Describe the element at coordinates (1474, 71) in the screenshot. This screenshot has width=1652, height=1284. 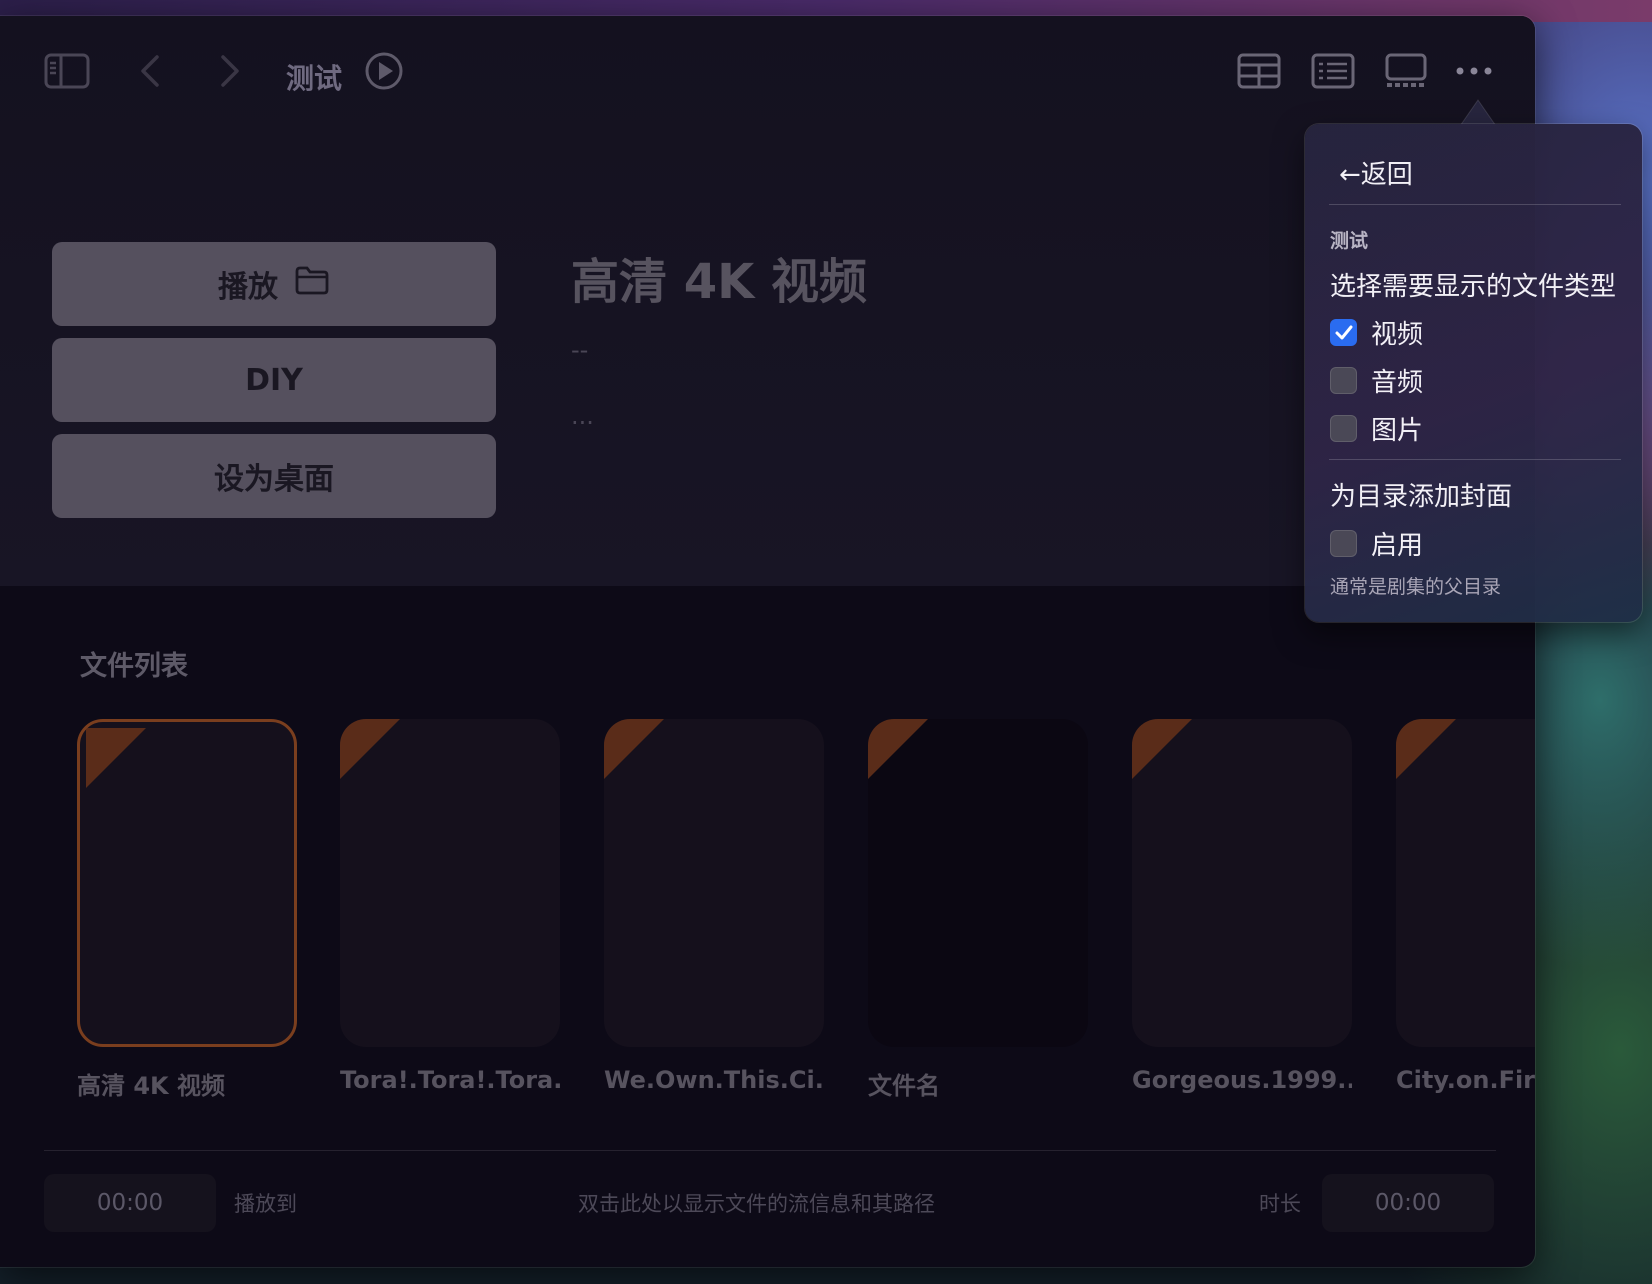
I see `ellipsis-icon` at that location.